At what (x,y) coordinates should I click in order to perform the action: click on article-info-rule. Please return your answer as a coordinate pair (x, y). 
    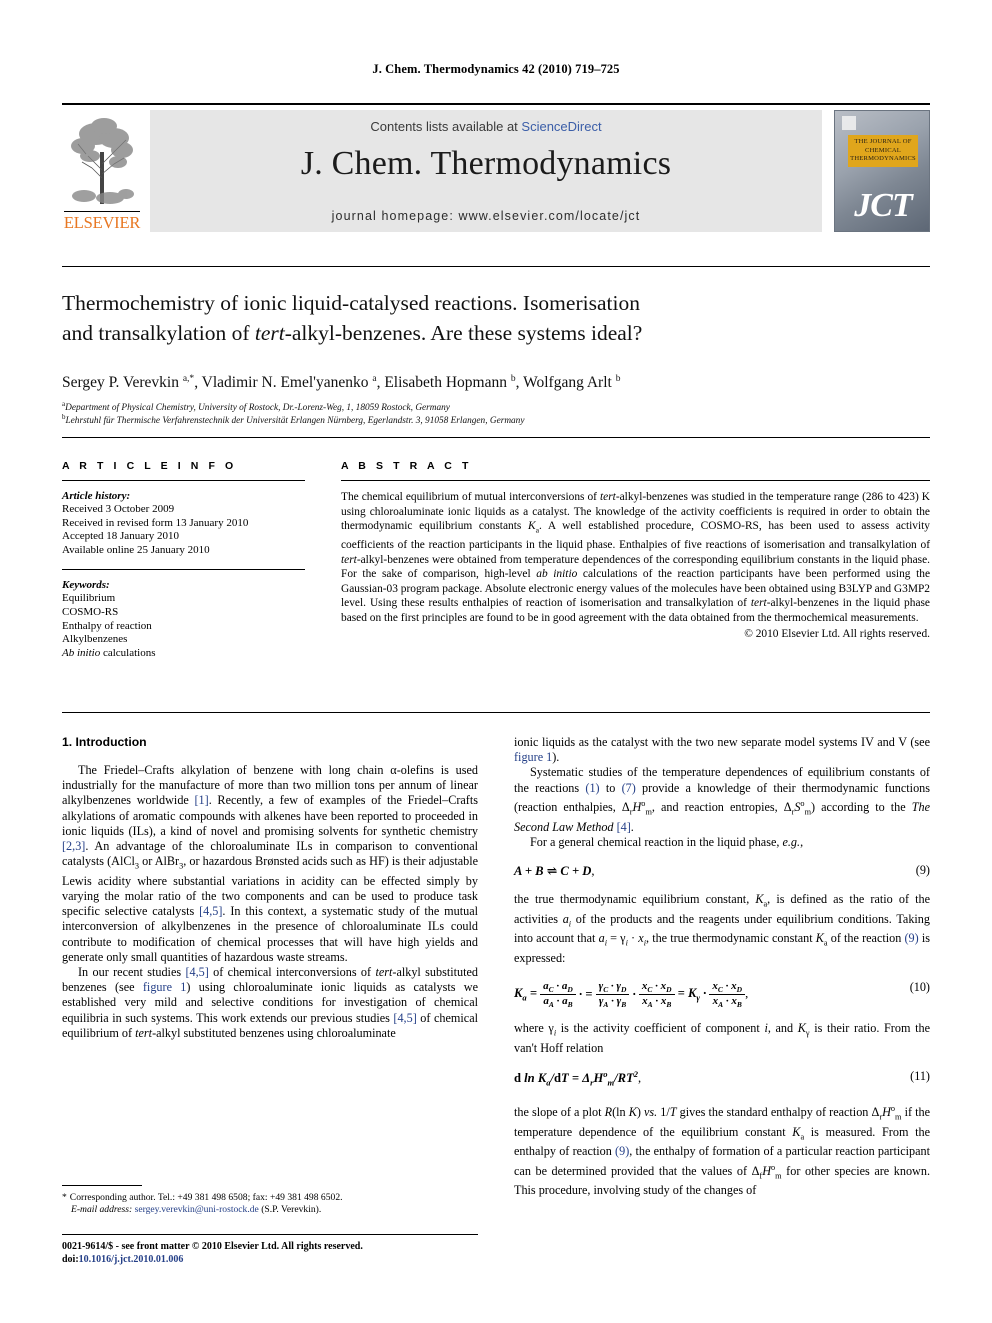
    Looking at the image, I should click on (183, 480).